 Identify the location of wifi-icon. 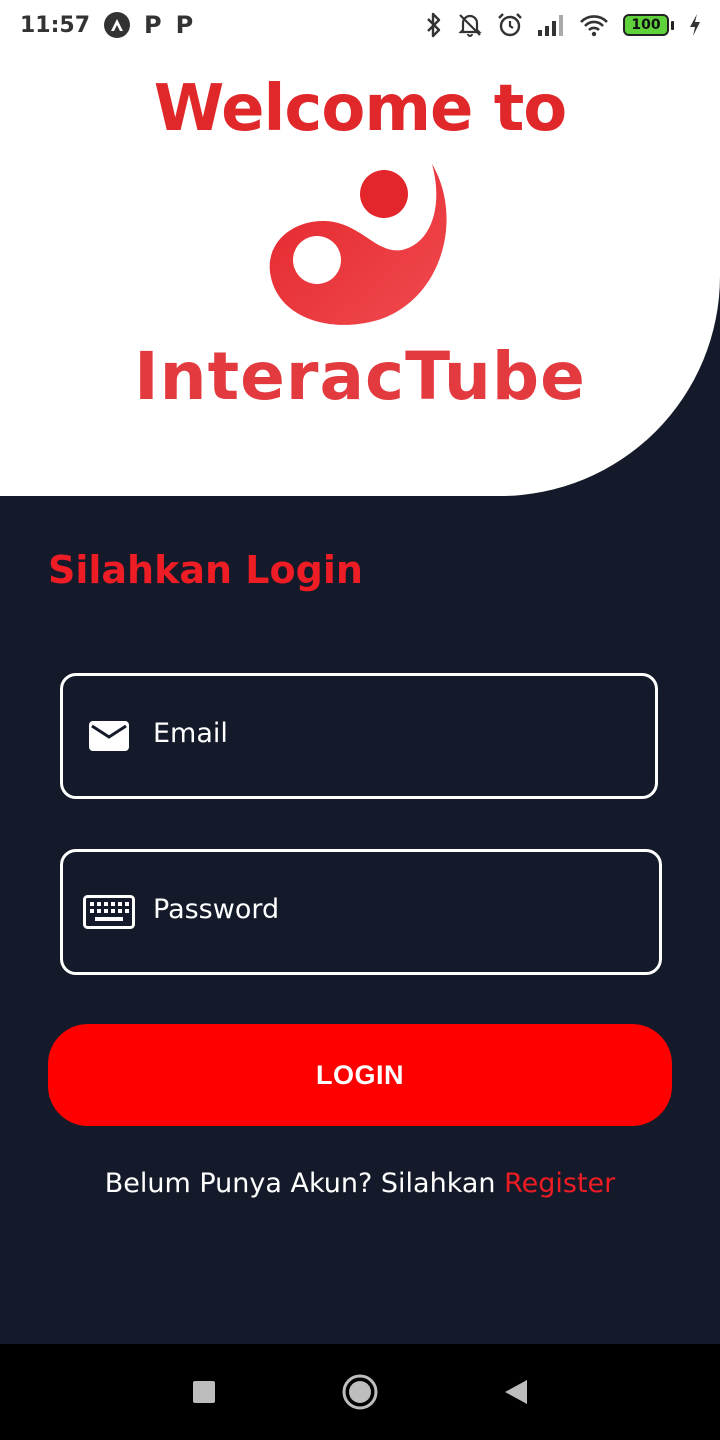
(594, 25).